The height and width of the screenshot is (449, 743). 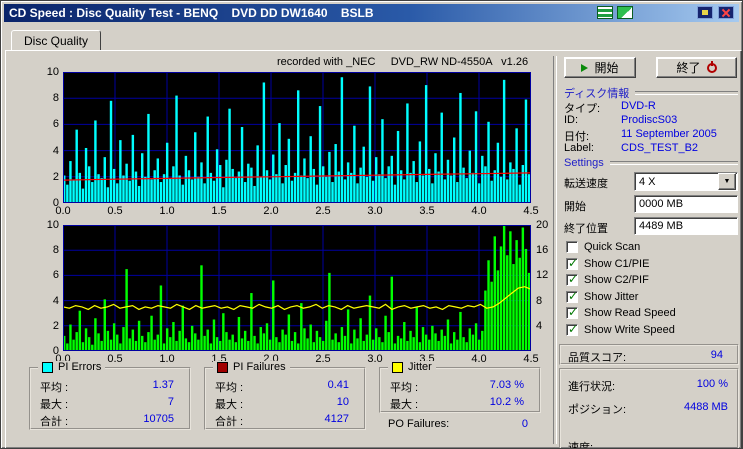 I want to click on checkbox-show-c1-pie: ✓ Show C1/PIE, so click(x=652, y=263).